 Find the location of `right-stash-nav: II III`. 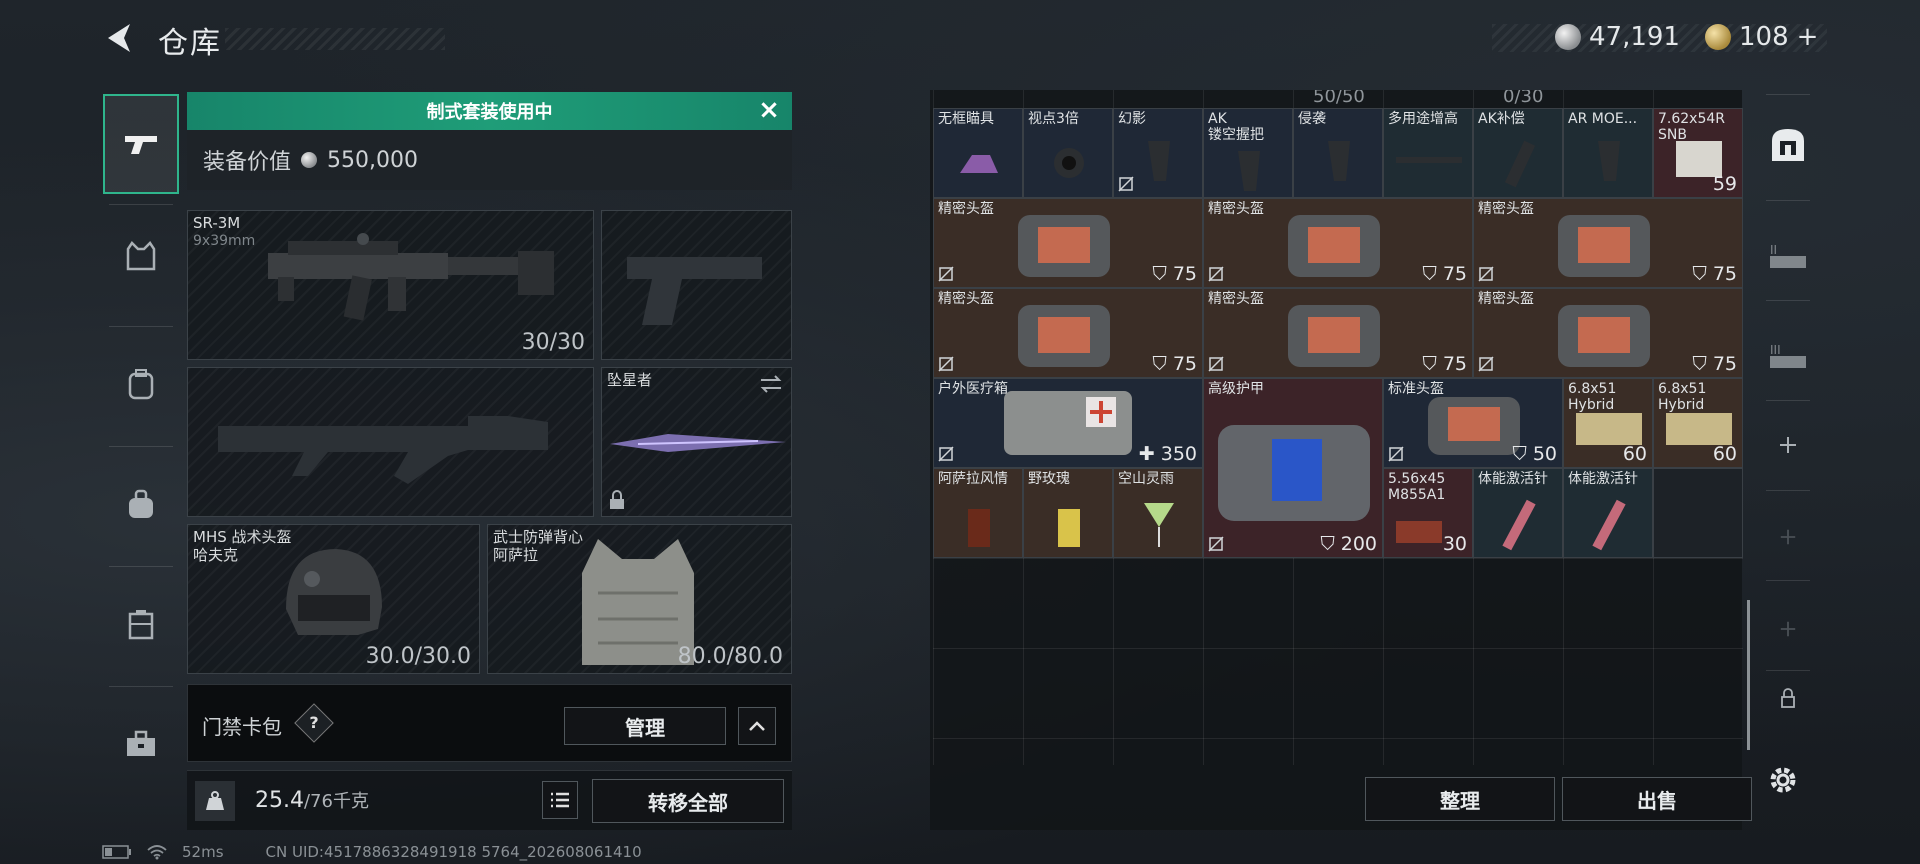

right-stash-nav: II III is located at coordinates (1788, 420).